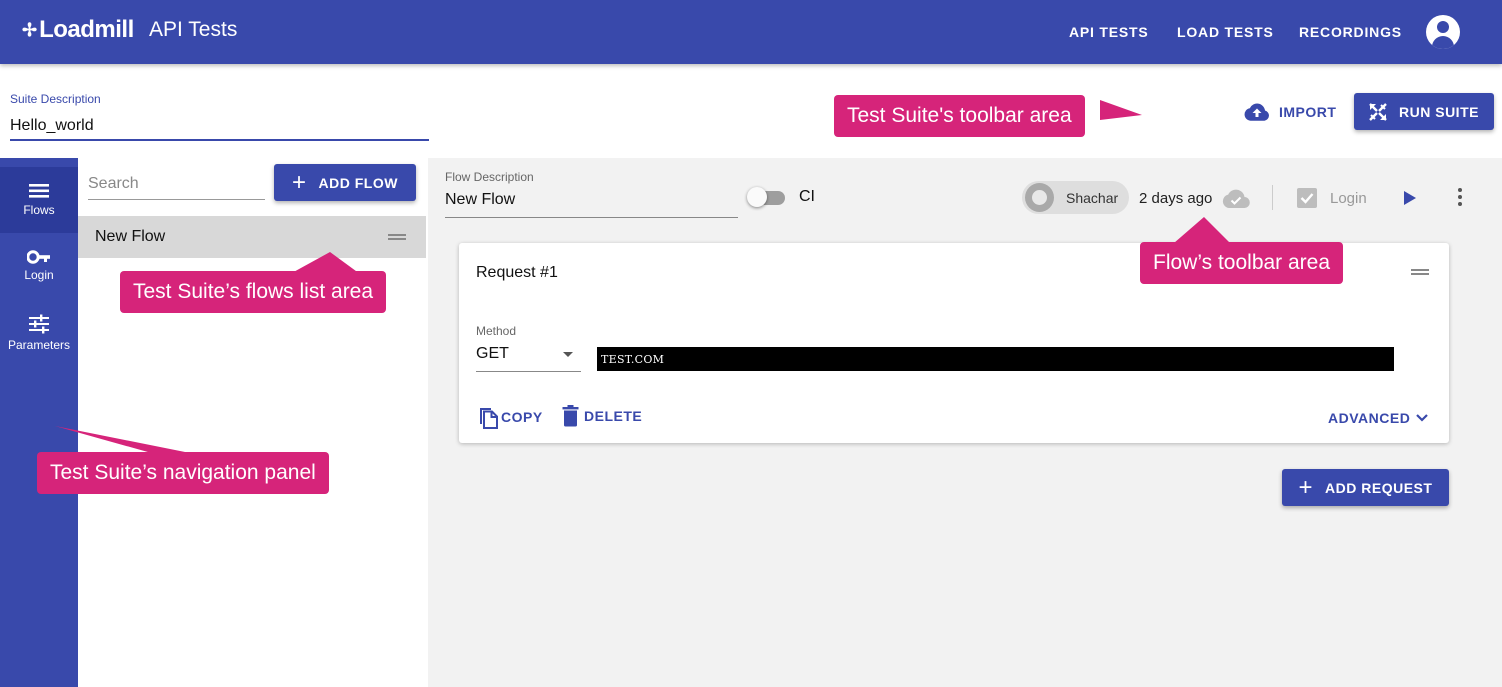  I want to click on nav-recordings: RECORDINGS, so click(1350, 32).